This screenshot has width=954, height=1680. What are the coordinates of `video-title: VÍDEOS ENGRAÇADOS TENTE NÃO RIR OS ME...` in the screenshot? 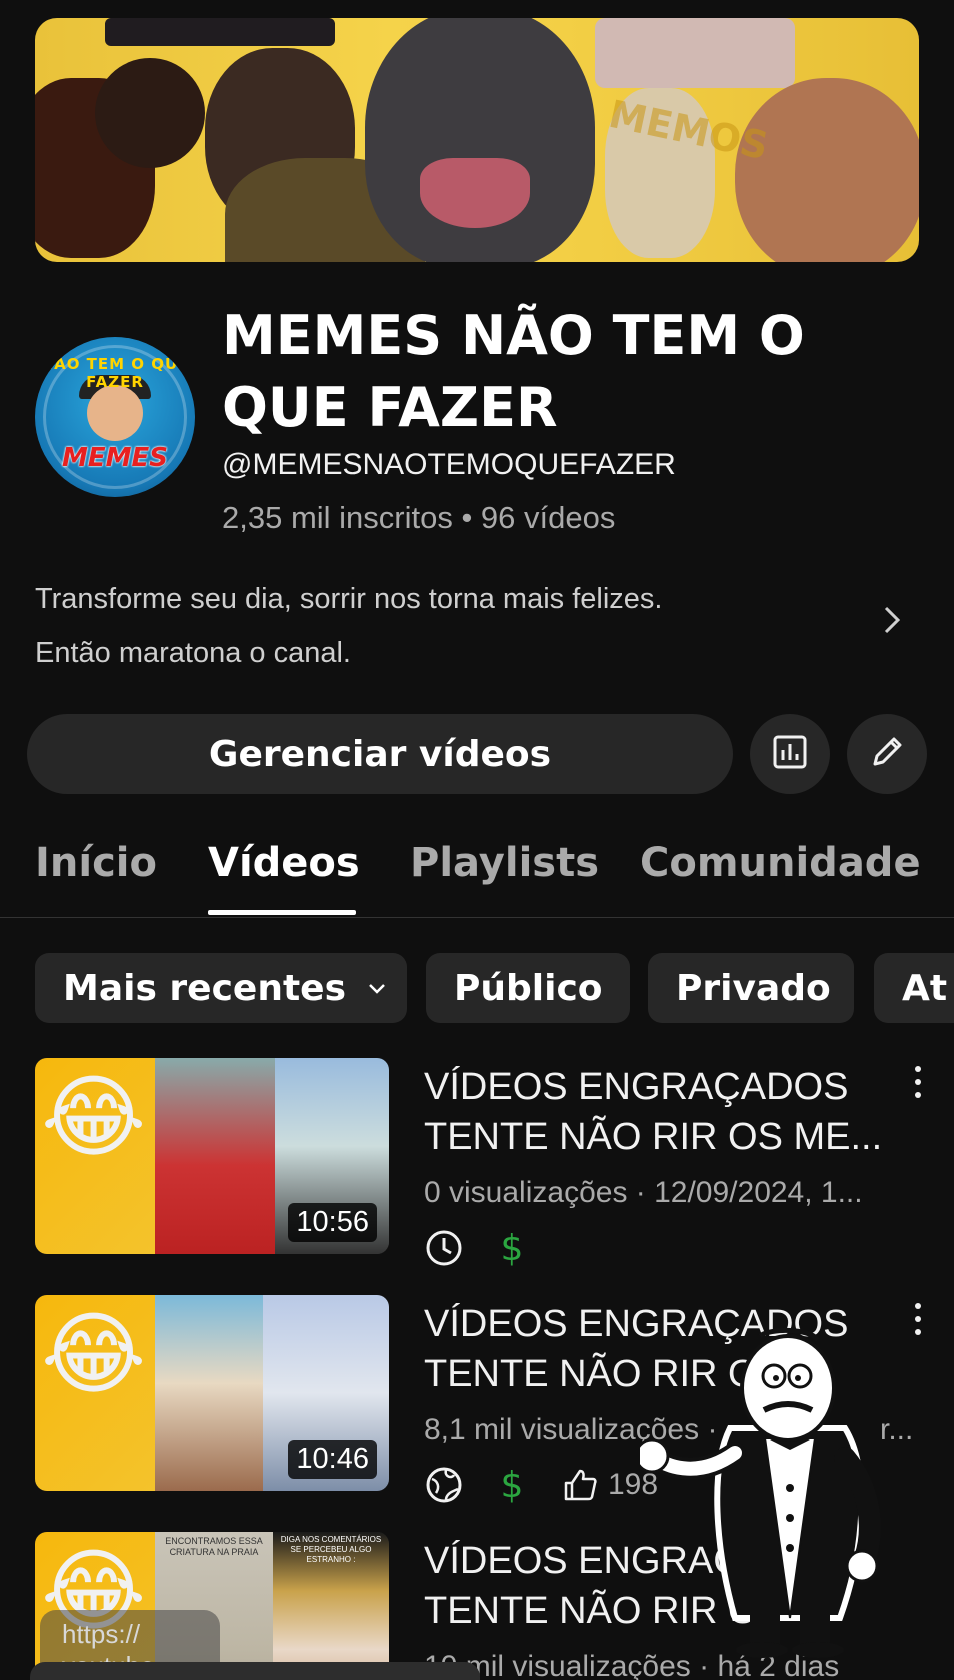 It's located at (669, 1112).